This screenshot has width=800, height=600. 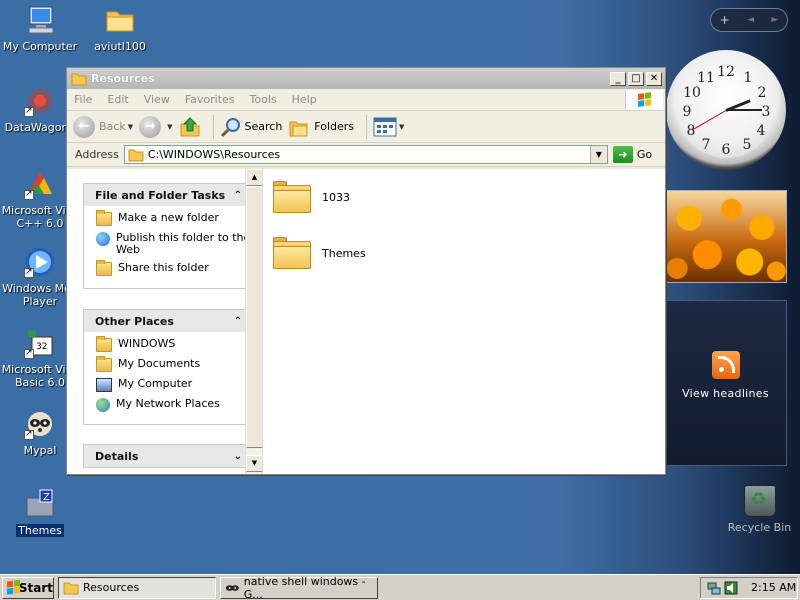 I want to click on desktop-icon-label: aviutl100, so click(x=120, y=46).